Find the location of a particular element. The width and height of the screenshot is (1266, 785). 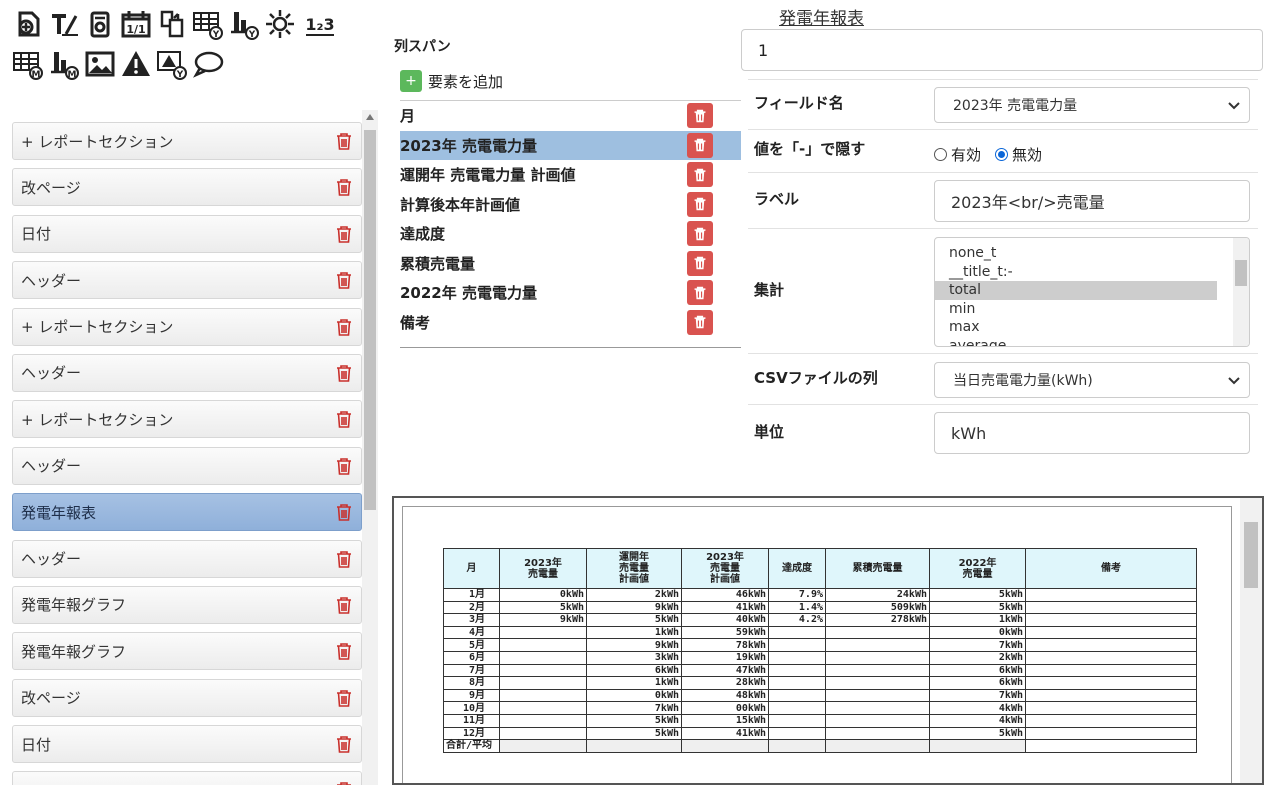

list-item is located at coordinates (187, 778).